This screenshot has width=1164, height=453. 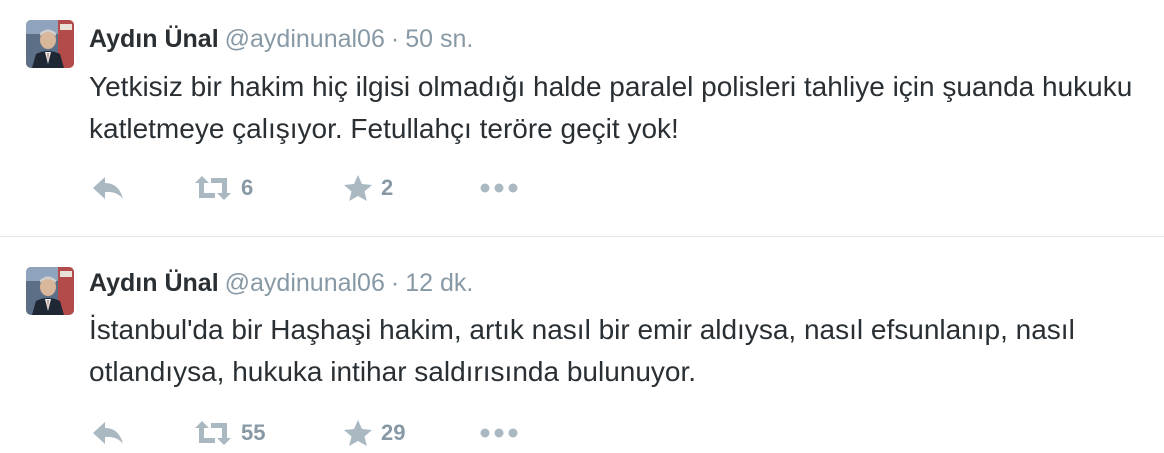 What do you see at coordinates (439, 39) in the screenshot?
I see `tweet-timestamp: 50 sn.` at bounding box center [439, 39].